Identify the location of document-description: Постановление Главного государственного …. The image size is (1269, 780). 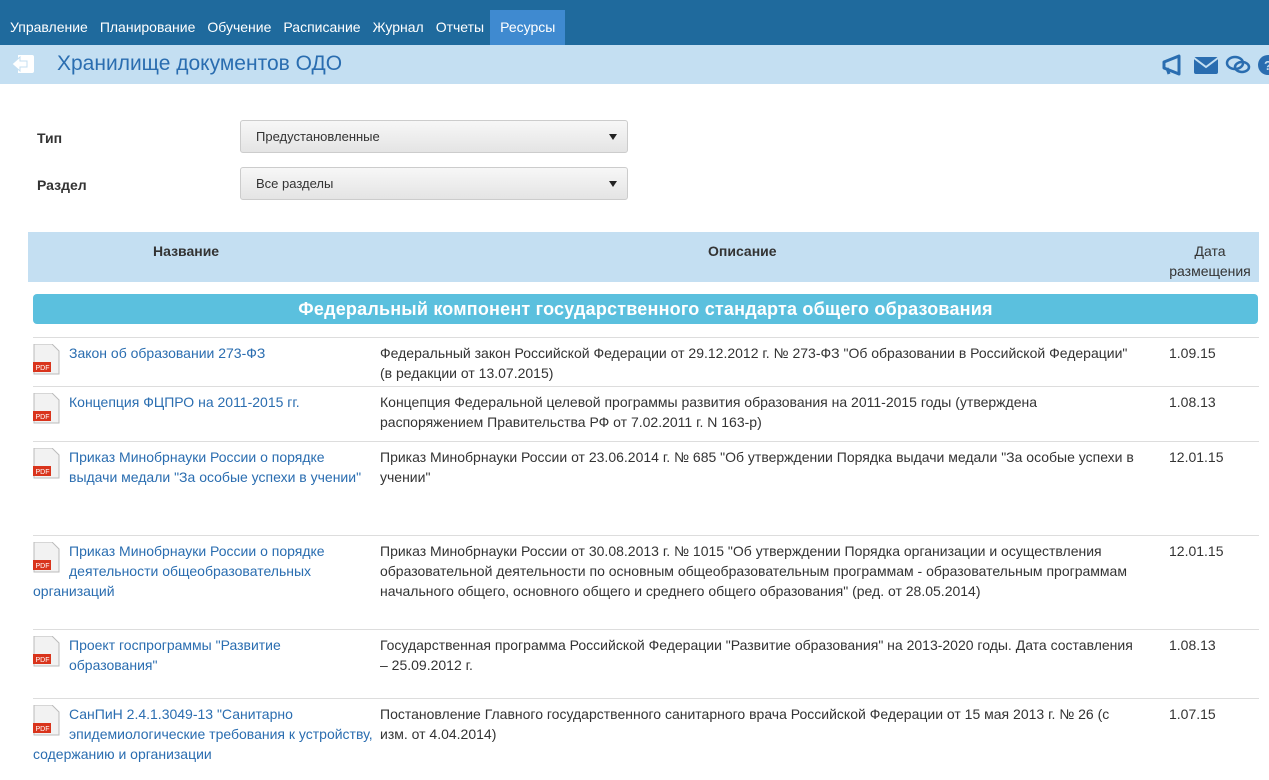
(745, 724).